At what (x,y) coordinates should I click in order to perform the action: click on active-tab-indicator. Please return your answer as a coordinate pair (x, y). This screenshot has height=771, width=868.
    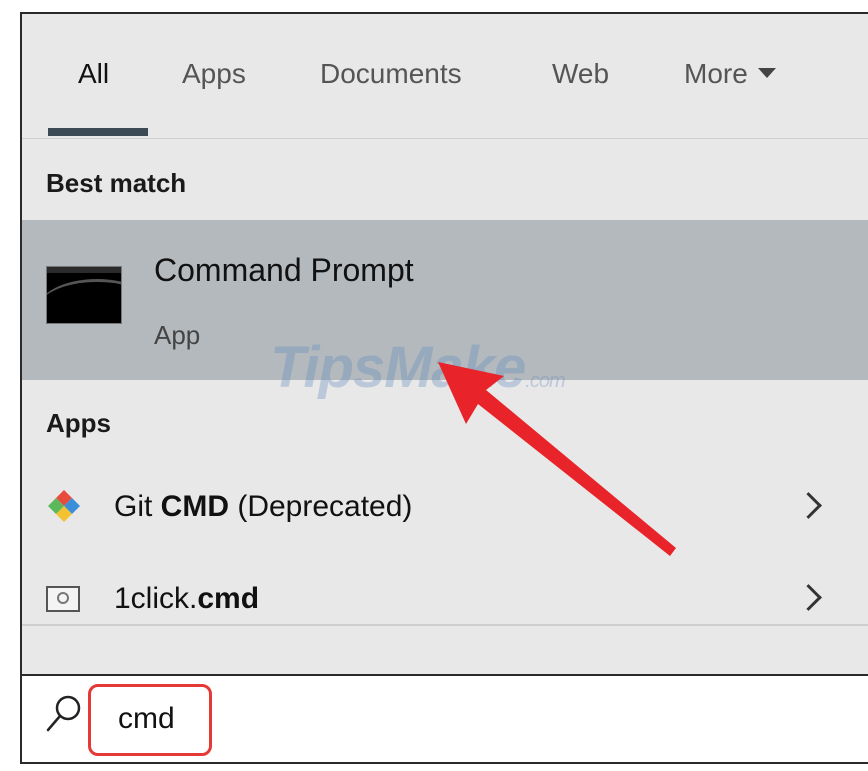
    Looking at the image, I should click on (98, 132).